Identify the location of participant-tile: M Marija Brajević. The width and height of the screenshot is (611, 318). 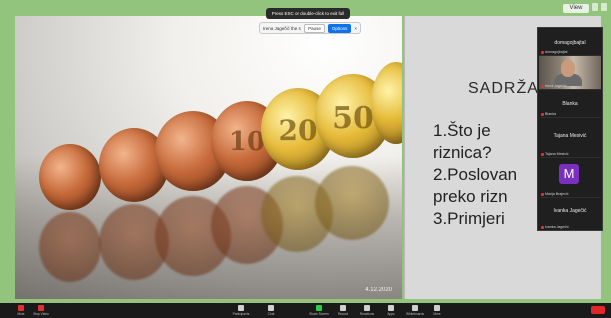
(570, 178).